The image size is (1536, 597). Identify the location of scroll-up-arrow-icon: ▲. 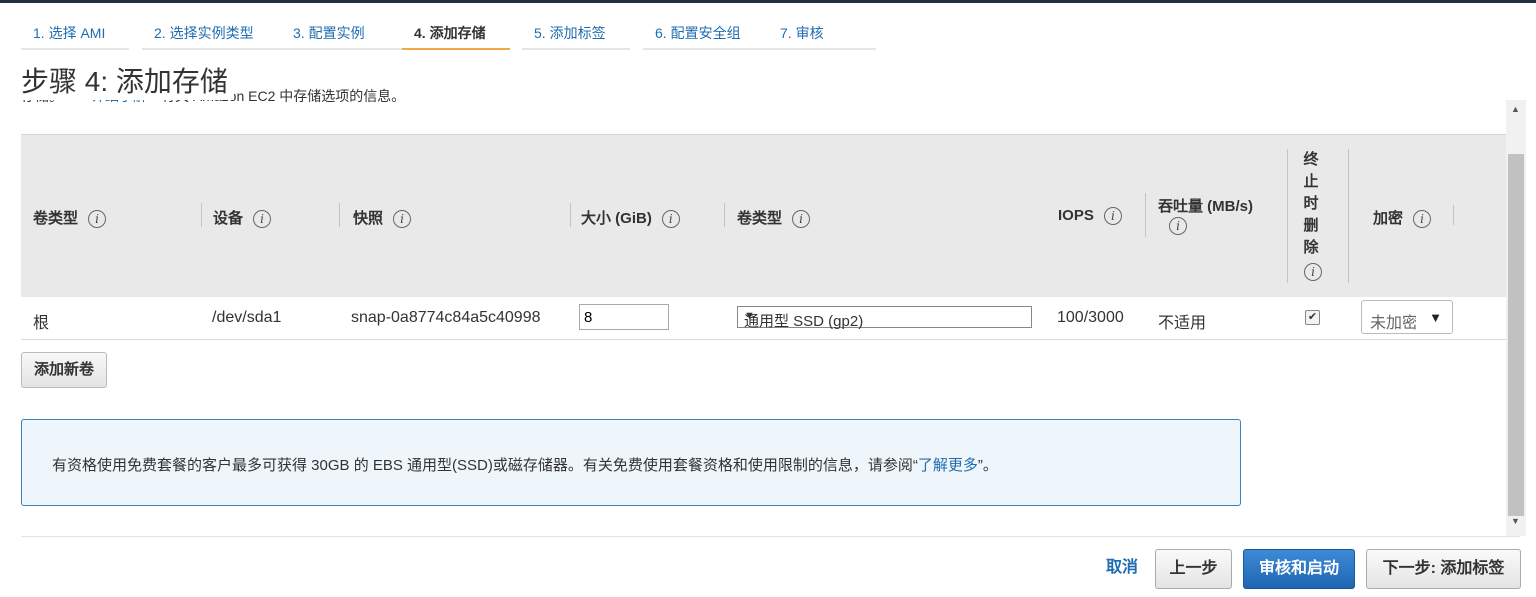
(1515, 109).